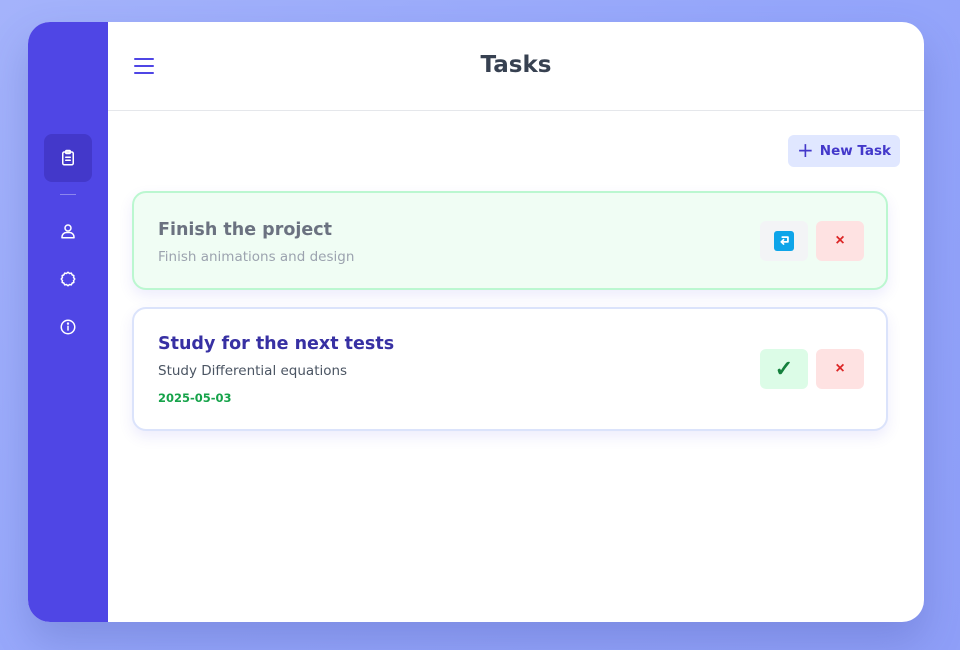 The height and width of the screenshot is (650, 960). Describe the element at coordinates (805, 150) in the screenshot. I see `plus-icon: +` at that location.